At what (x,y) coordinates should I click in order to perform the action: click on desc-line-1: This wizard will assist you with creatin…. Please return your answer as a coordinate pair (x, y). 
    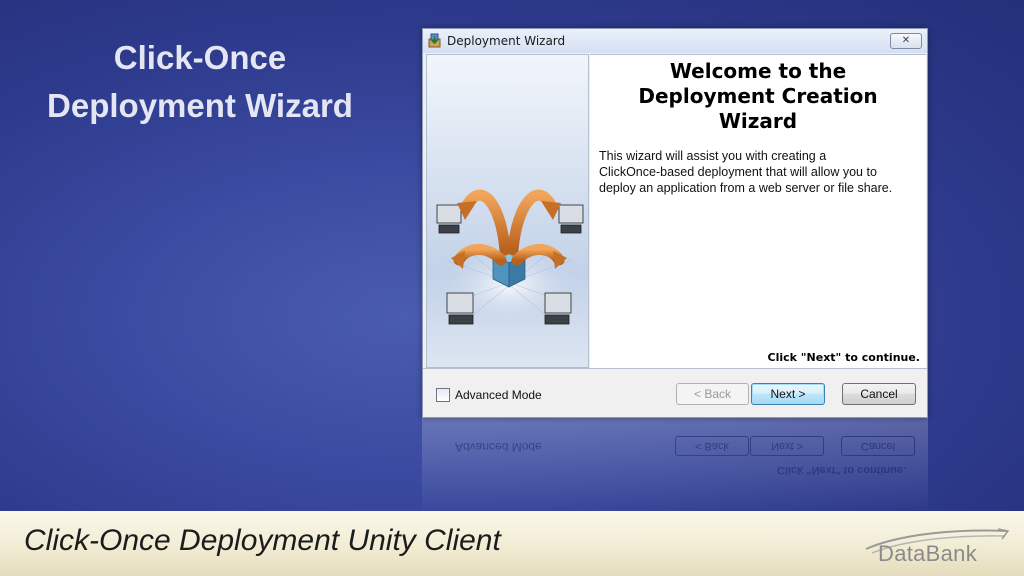
    Looking at the image, I should click on (713, 156).